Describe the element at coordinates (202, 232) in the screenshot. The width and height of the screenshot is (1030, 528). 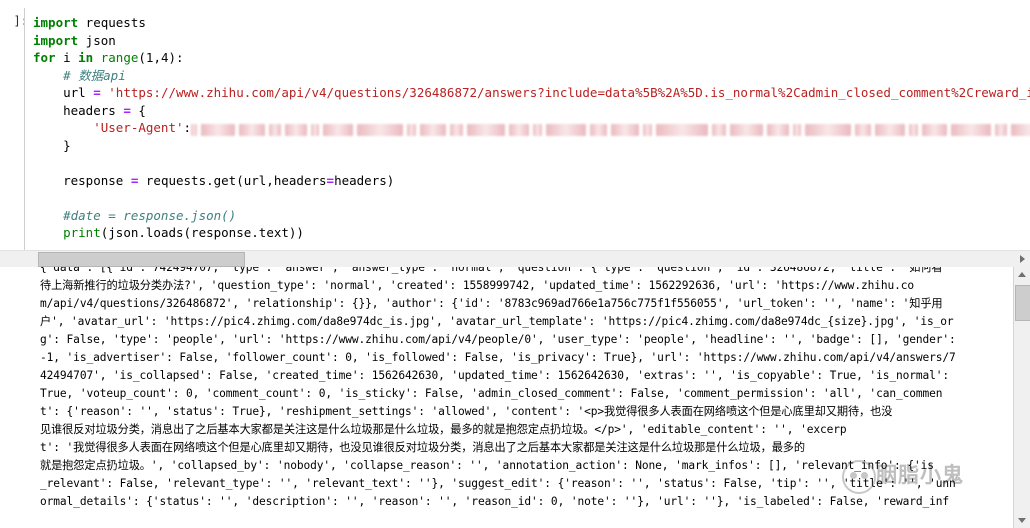
I see `code-token: (json.loads(response.text))` at that location.